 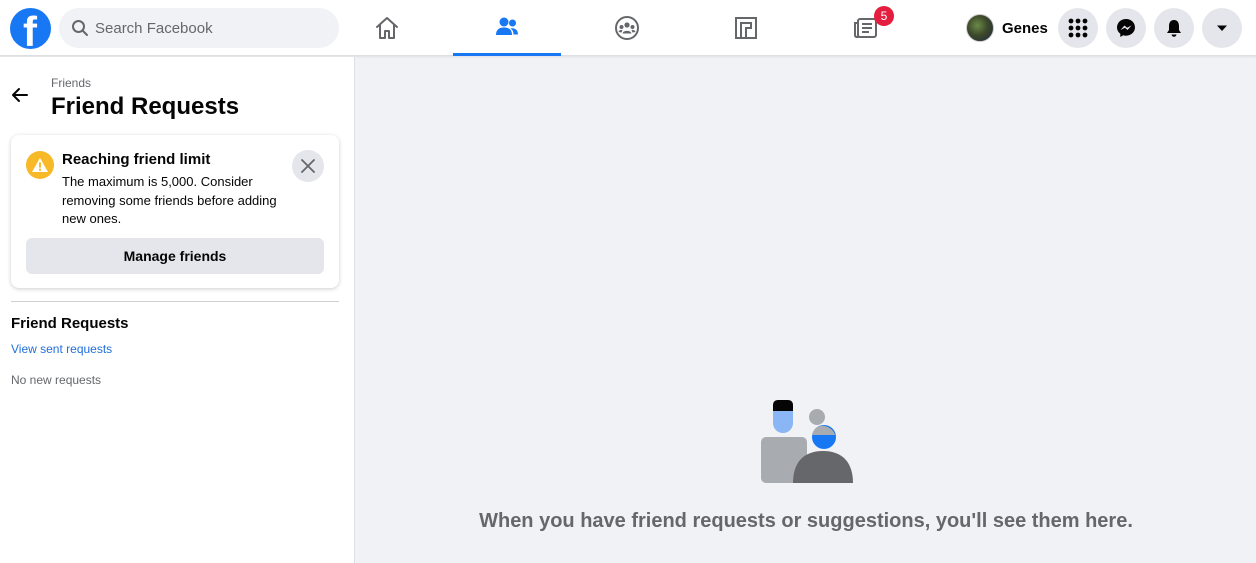 I want to click on notifications-button, so click(x=1174, y=28).